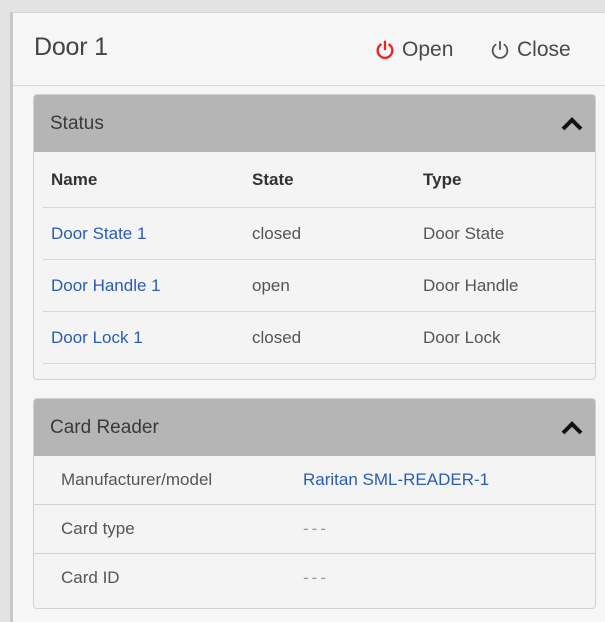 The image size is (605, 622). What do you see at coordinates (168, 480) in the screenshot?
I see `info-label: Manufacturer/model` at bounding box center [168, 480].